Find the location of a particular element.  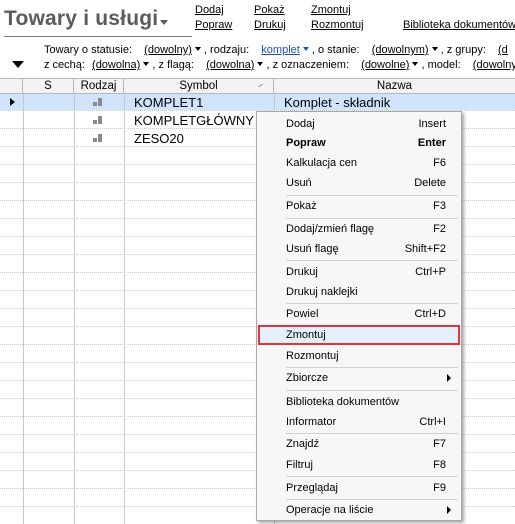

menu-item-label: Pokaż is located at coordinates (301, 206).